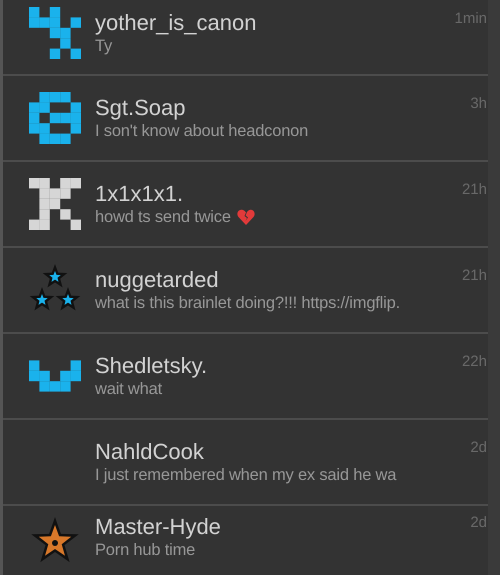 The height and width of the screenshot is (575, 500). What do you see at coordinates (245, 475) in the screenshot?
I see `message-preview: I just remembered when my ex said he wa` at bounding box center [245, 475].